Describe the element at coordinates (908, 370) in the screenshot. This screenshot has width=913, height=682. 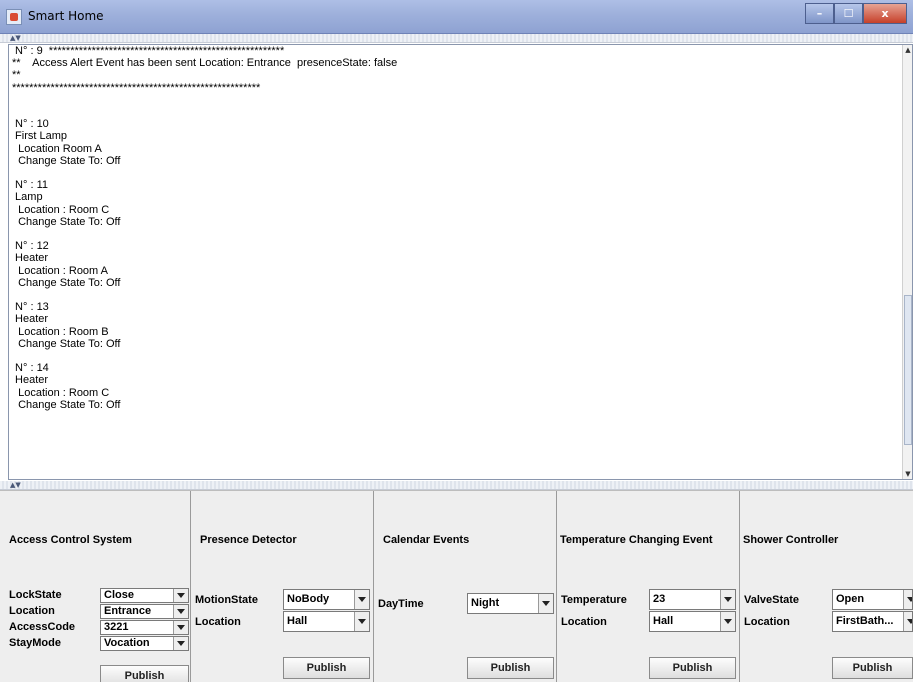
I see `scroll-thumb` at that location.